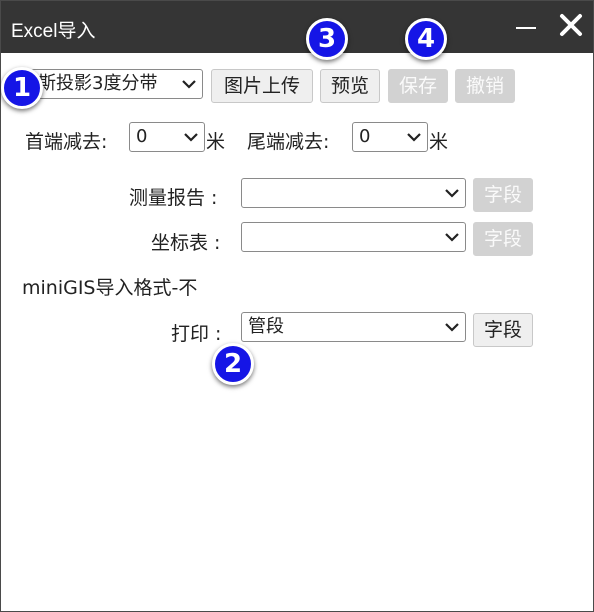 This screenshot has width=594, height=612. What do you see at coordinates (485, 86) in the screenshot?
I see `undo-button: 撤销` at bounding box center [485, 86].